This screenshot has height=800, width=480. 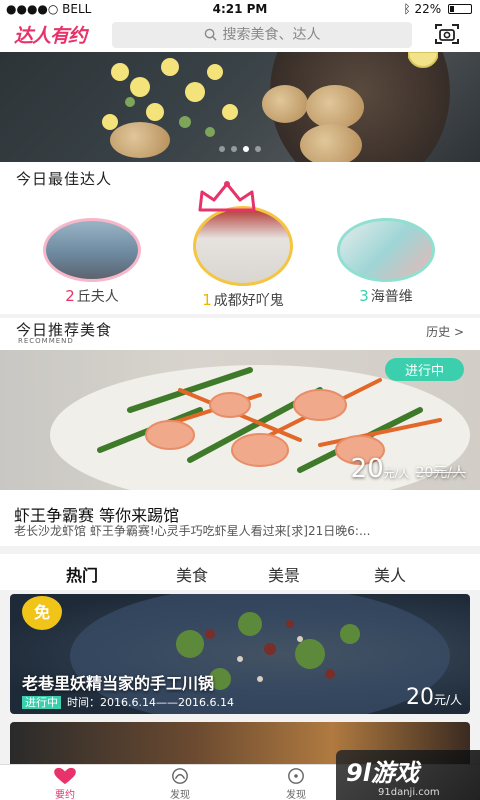 I want to click on watermark-overlay: 9l游戏 91danji.com, so click(x=408, y=775).